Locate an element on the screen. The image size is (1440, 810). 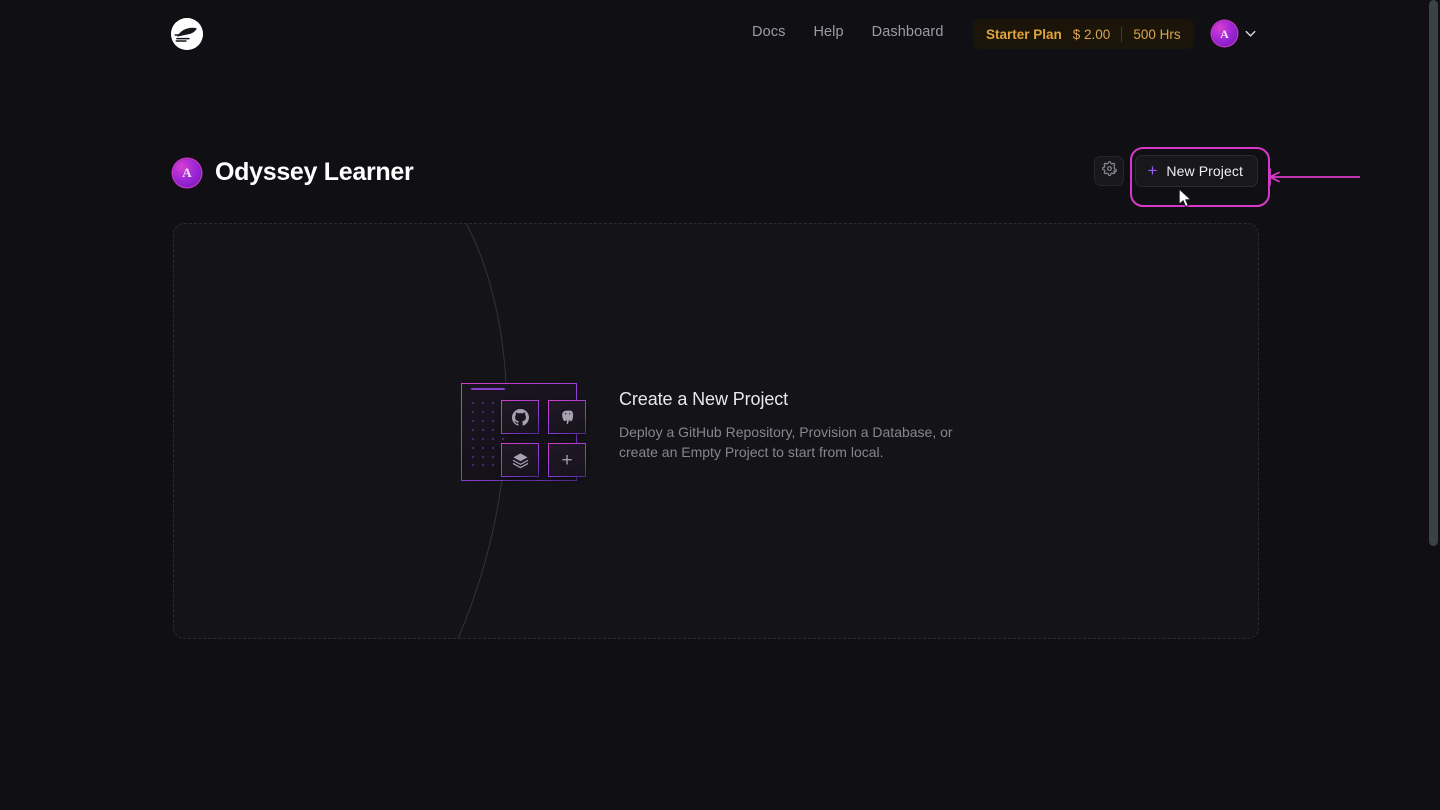
train-logo-icon is located at coordinates (187, 34).